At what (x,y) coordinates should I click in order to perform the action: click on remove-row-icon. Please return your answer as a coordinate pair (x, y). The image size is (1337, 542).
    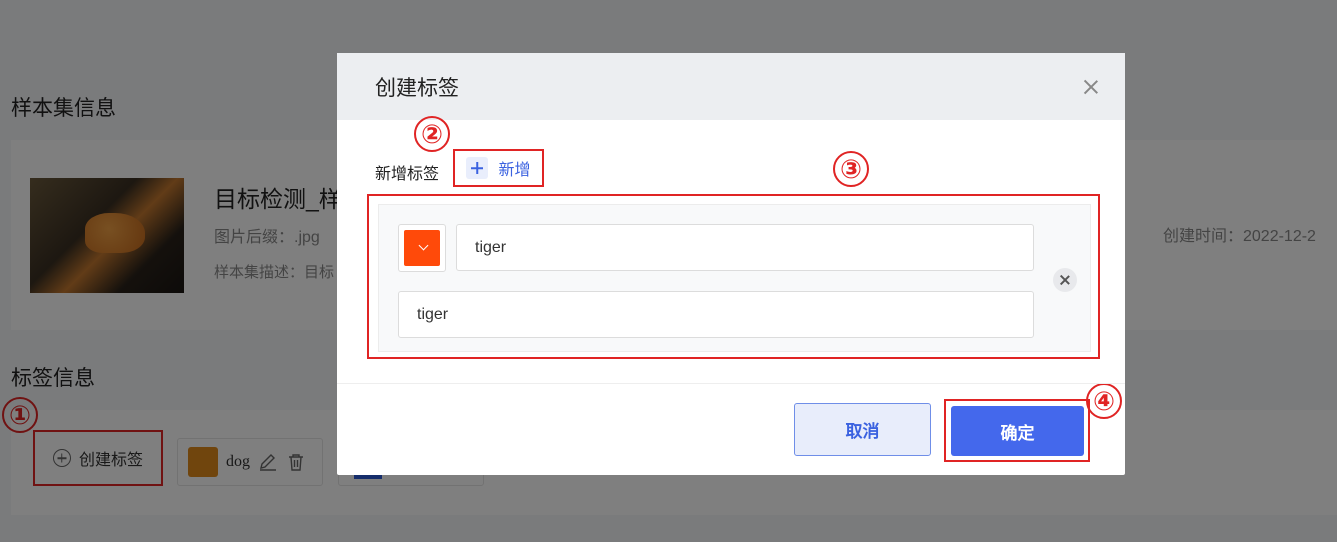
    Looking at the image, I should click on (1065, 280).